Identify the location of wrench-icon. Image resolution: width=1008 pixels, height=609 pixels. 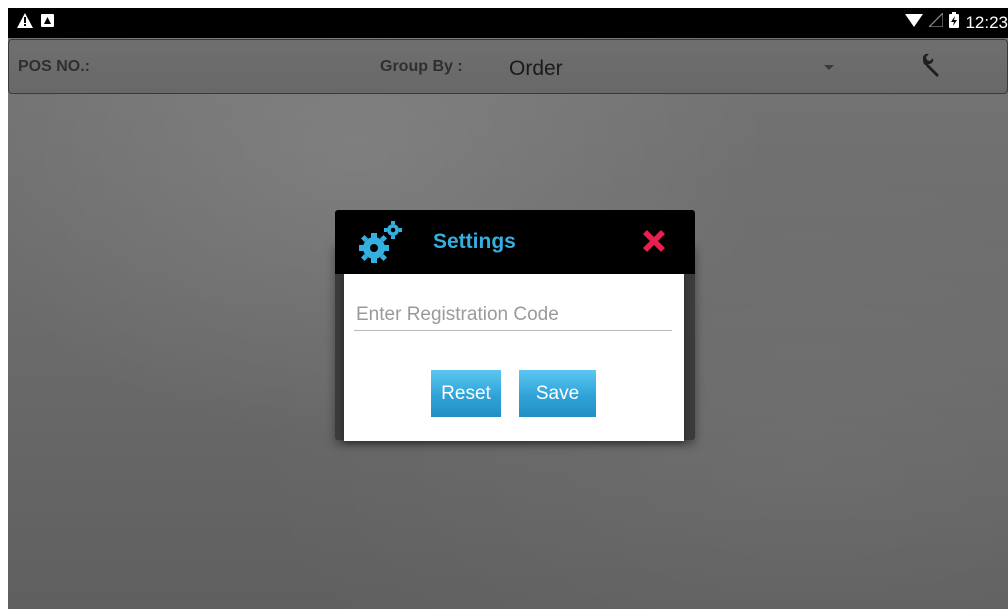
(933, 69).